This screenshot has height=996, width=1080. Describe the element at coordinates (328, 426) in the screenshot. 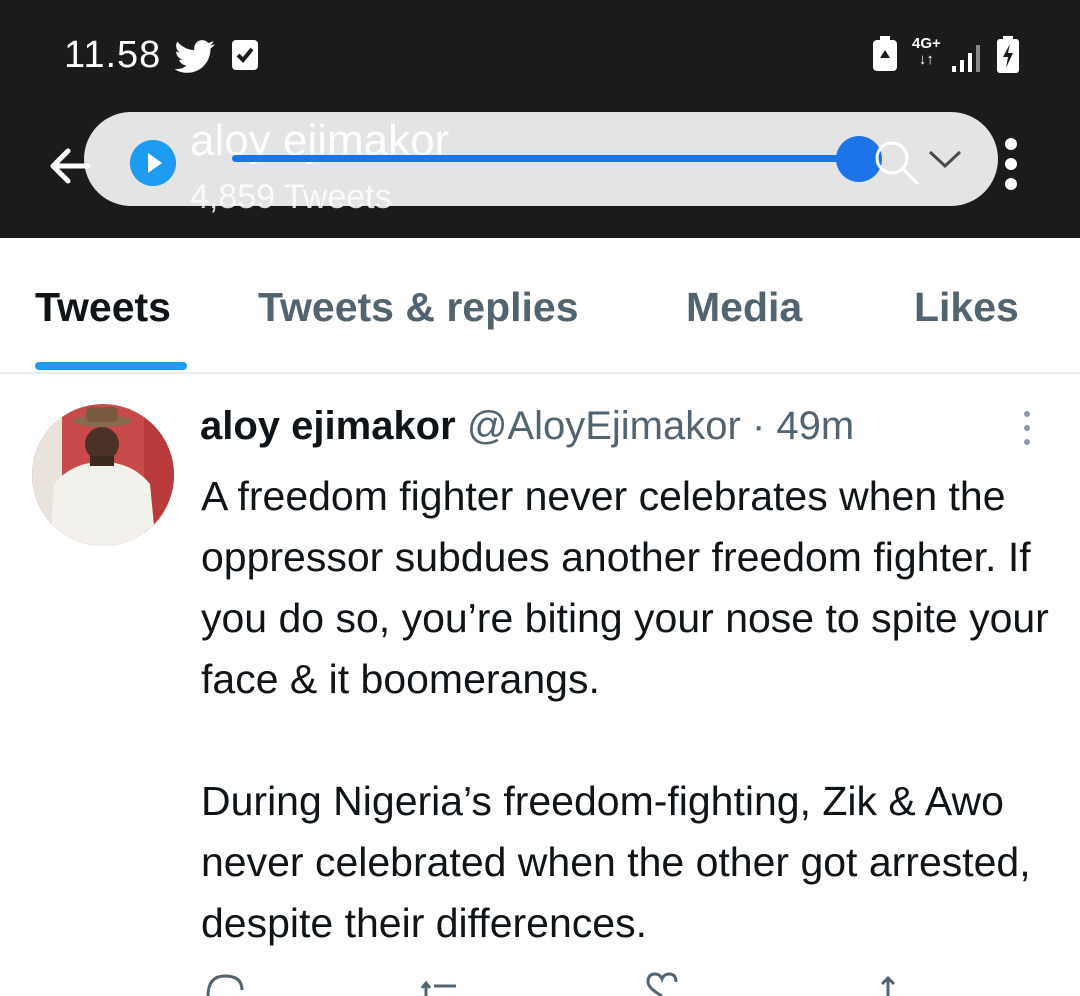

I see `tweet-author-name: aloy ejimakor` at that location.